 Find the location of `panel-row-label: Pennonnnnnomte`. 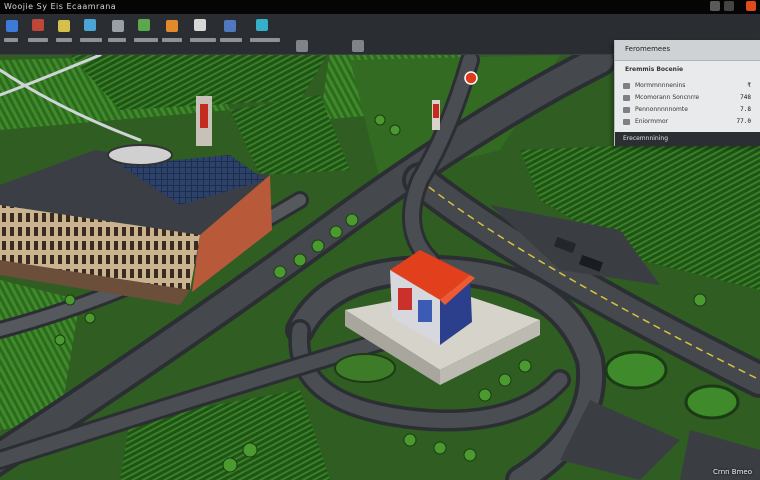

panel-row-label: Pennonnnnnomte is located at coordinates (661, 109).